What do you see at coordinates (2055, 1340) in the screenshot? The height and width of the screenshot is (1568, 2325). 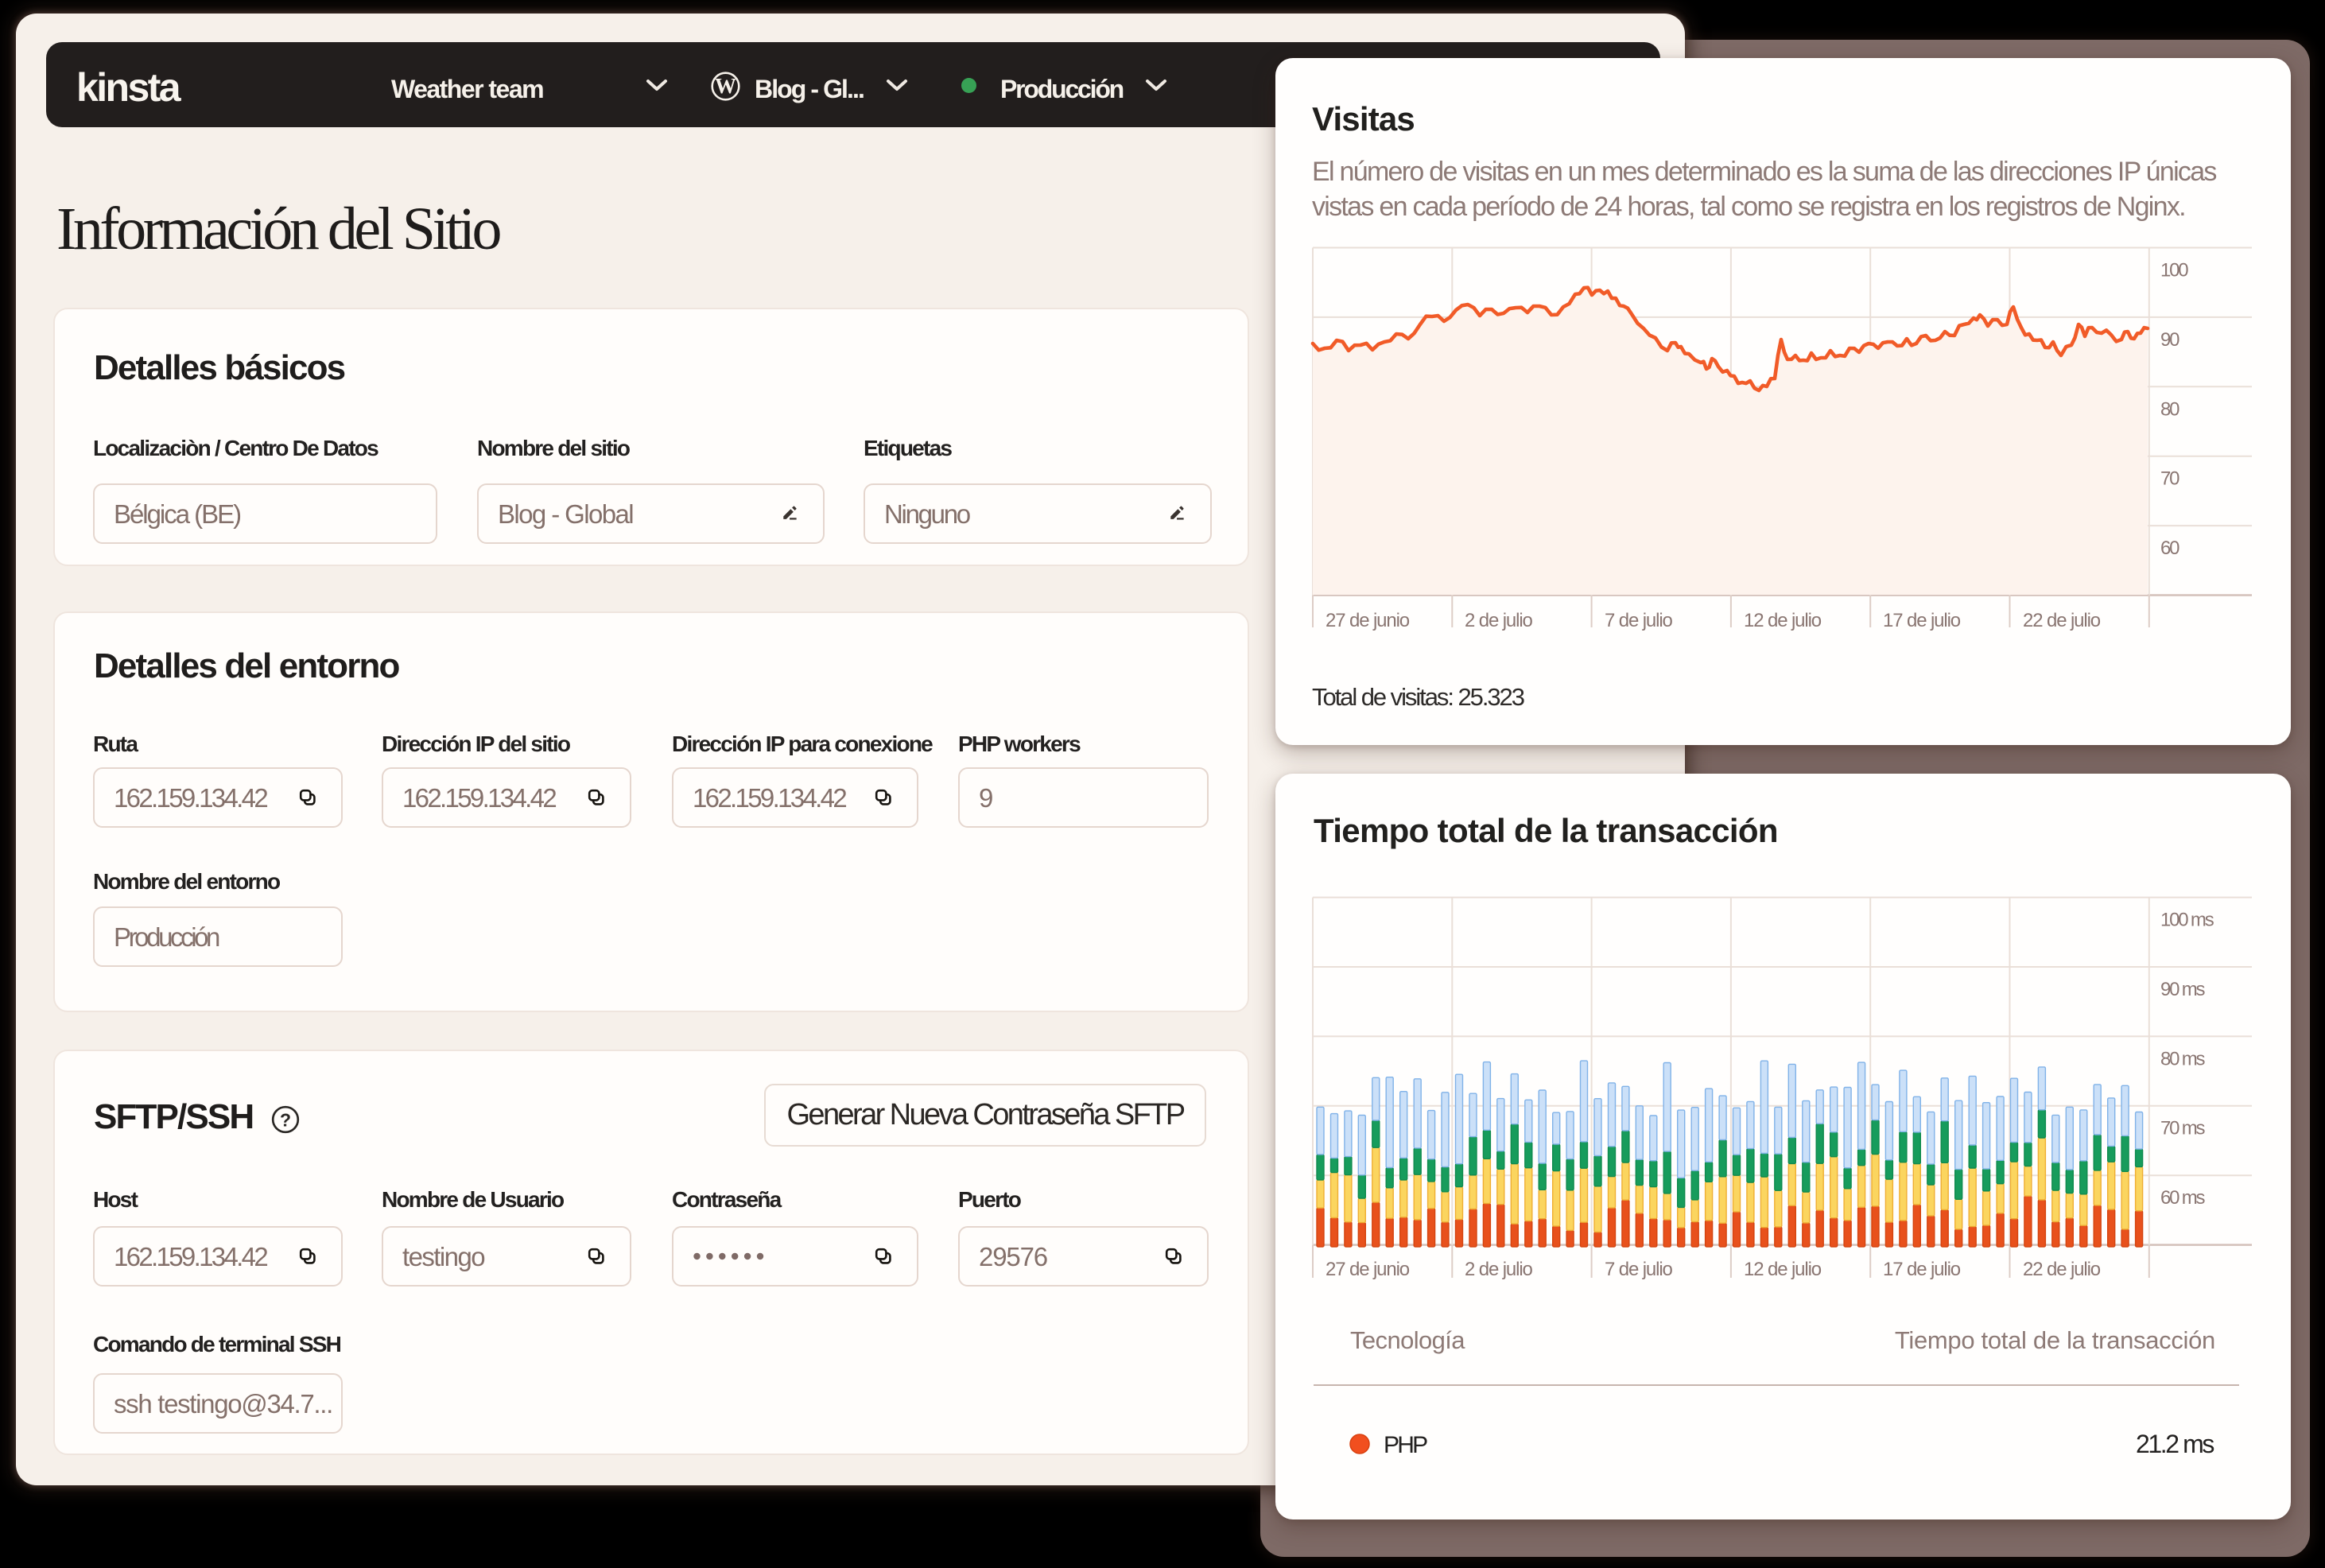 I see `svg-text: Tiempo total de la transacción` at bounding box center [2055, 1340].